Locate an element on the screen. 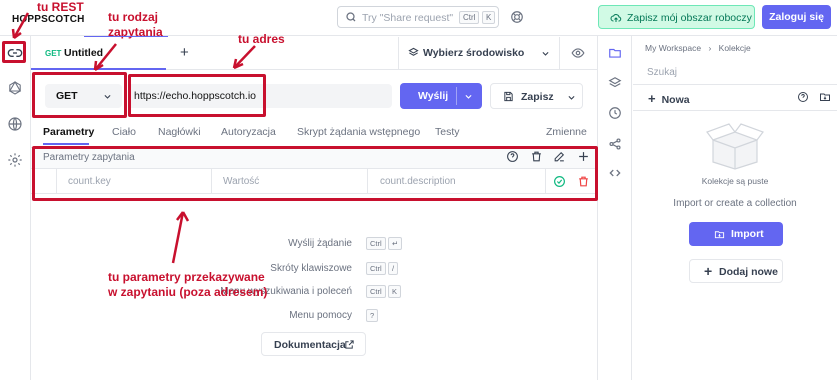 The height and width of the screenshot is (380, 837). documentation-button: Dokumentacja is located at coordinates (313, 344).